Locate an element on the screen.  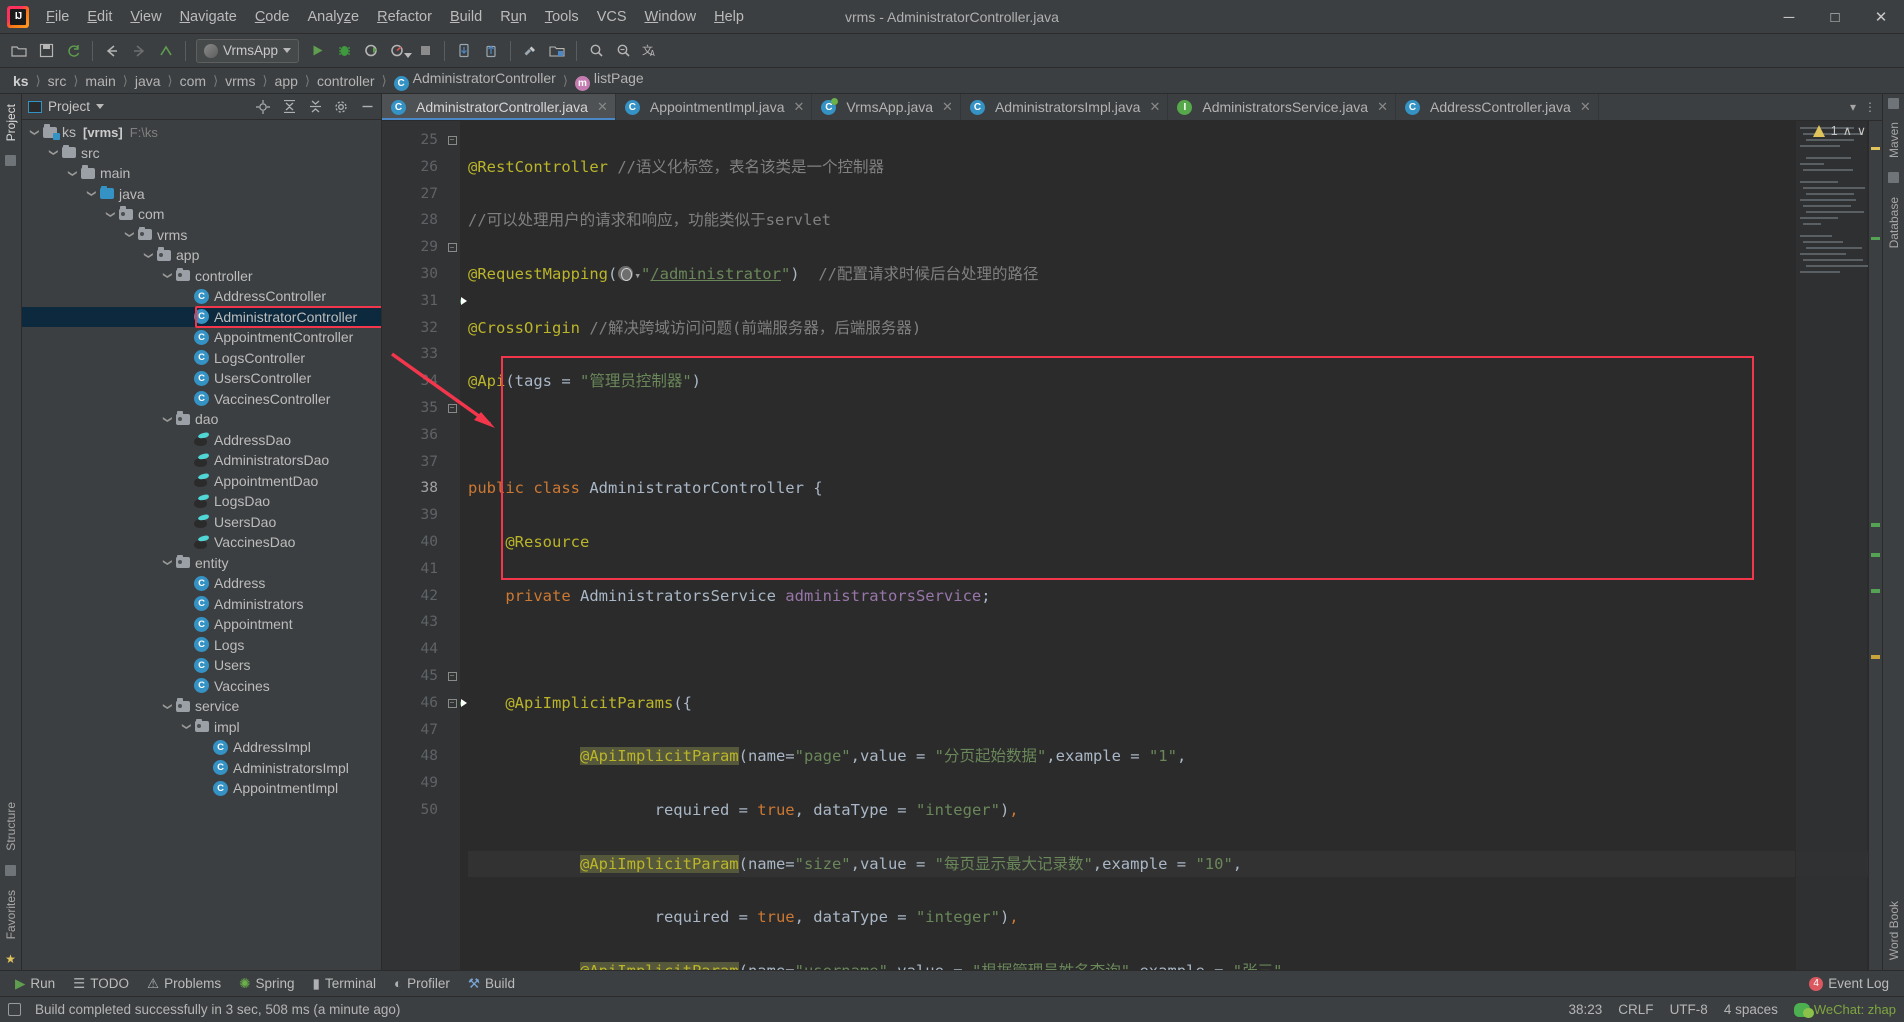
tab-AddressController: C AddressController.java ✕ is located at coordinates (1497, 107).